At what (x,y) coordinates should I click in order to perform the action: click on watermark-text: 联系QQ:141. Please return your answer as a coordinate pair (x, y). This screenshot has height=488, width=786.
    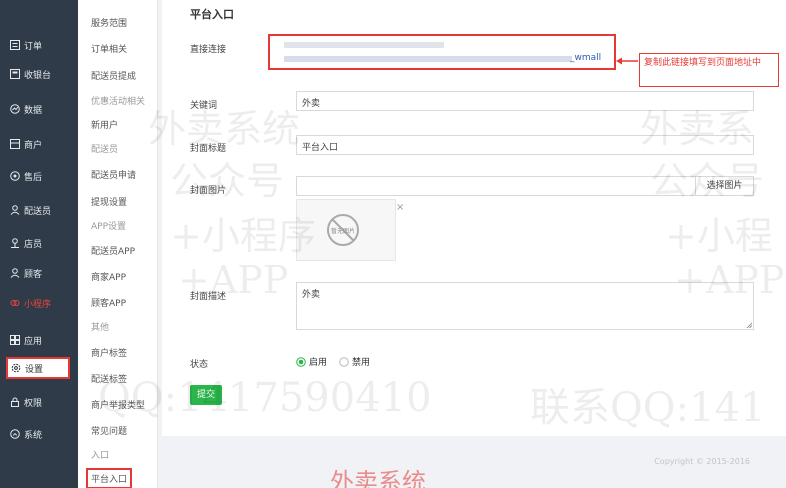
    Looking at the image, I should click on (648, 408).